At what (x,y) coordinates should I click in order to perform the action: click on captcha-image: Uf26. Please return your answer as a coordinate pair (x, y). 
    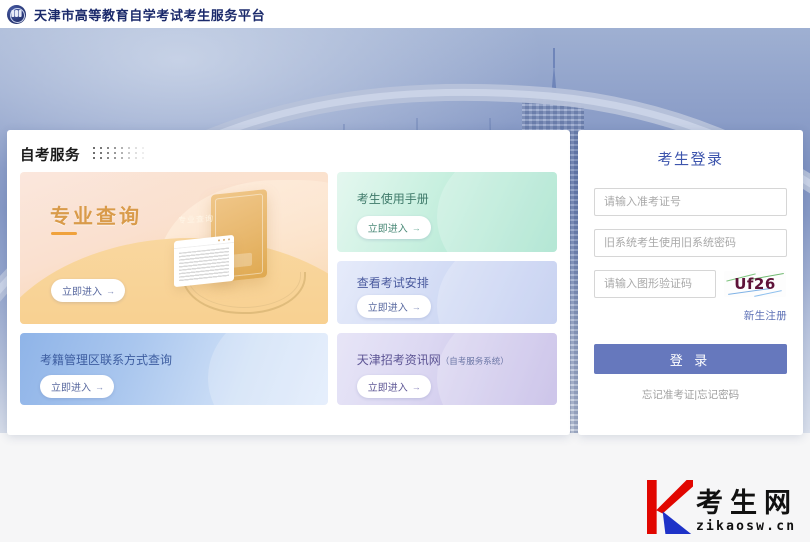
    Looking at the image, I should click on (755, 284).